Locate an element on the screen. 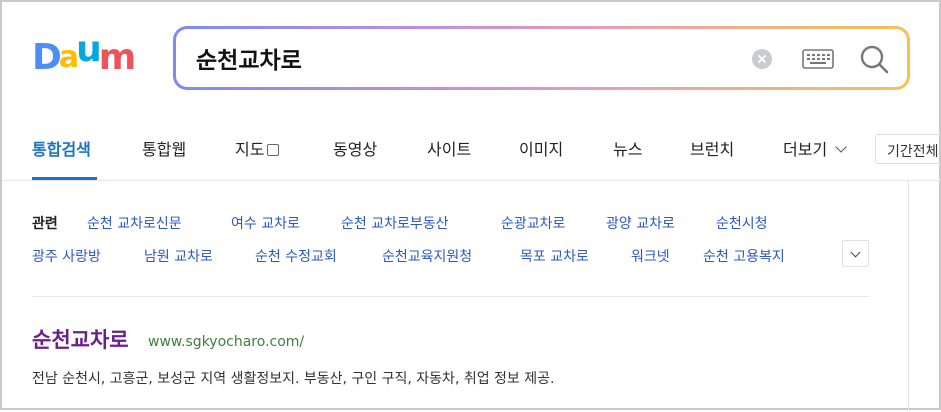 Image resolution: width=941 pixels, height=412 pixels. search-box is located at coordinates (541, 58).